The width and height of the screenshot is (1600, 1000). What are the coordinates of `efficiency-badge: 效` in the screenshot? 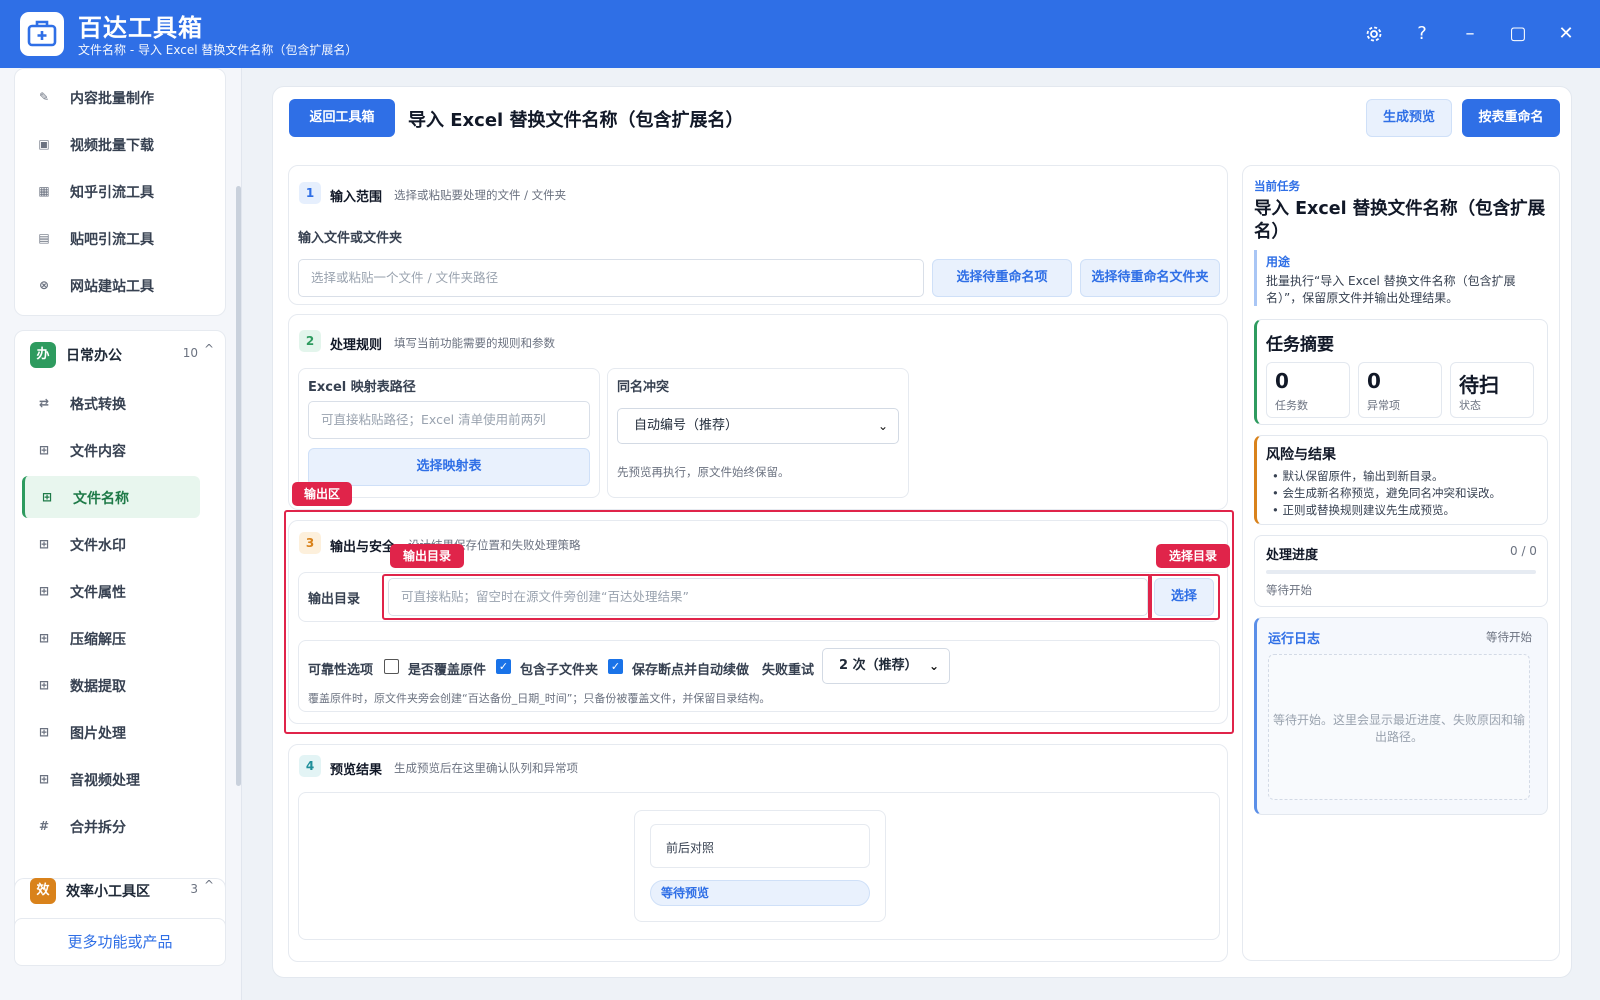 It's located at (43, 891).